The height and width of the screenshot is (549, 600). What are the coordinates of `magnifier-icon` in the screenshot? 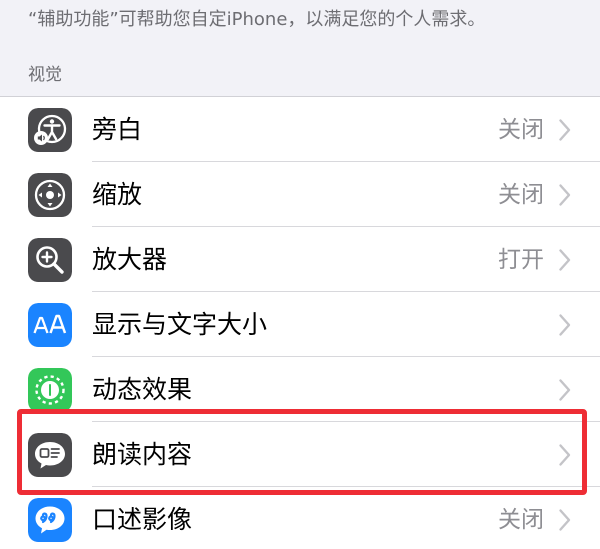 It's located at (50, 260).